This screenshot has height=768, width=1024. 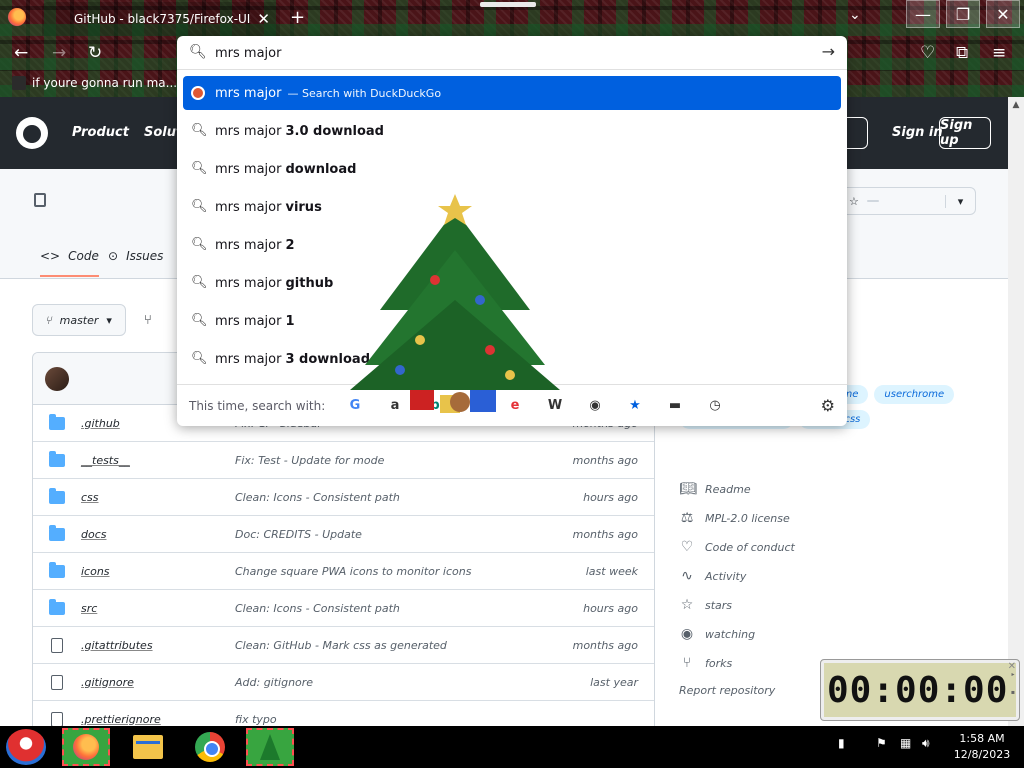 What do you see at coordinates (610, 608) in the screenshot?
I see `commit-time: hours ago` at bounding box center [610, 608].